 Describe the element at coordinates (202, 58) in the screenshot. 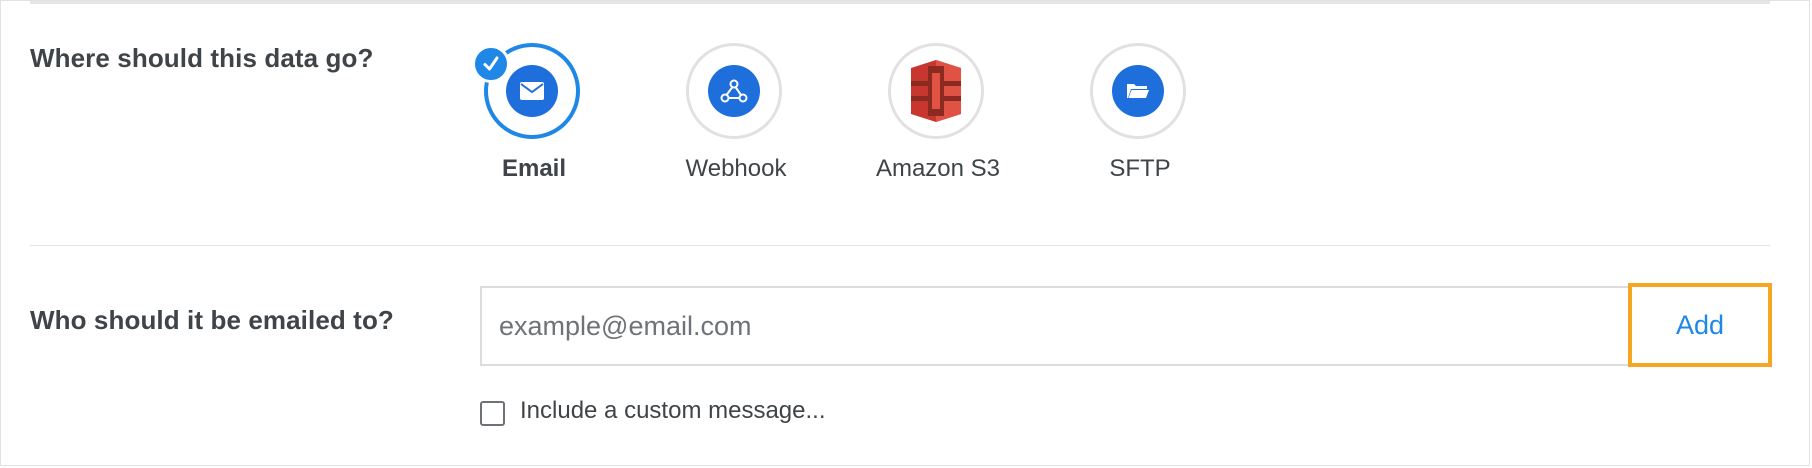

I see `destination-question: Where should this data go?` at that location.